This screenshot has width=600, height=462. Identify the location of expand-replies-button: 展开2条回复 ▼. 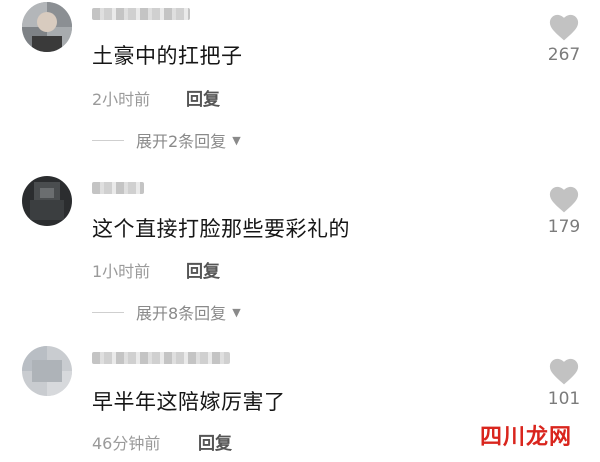
(166, 140).